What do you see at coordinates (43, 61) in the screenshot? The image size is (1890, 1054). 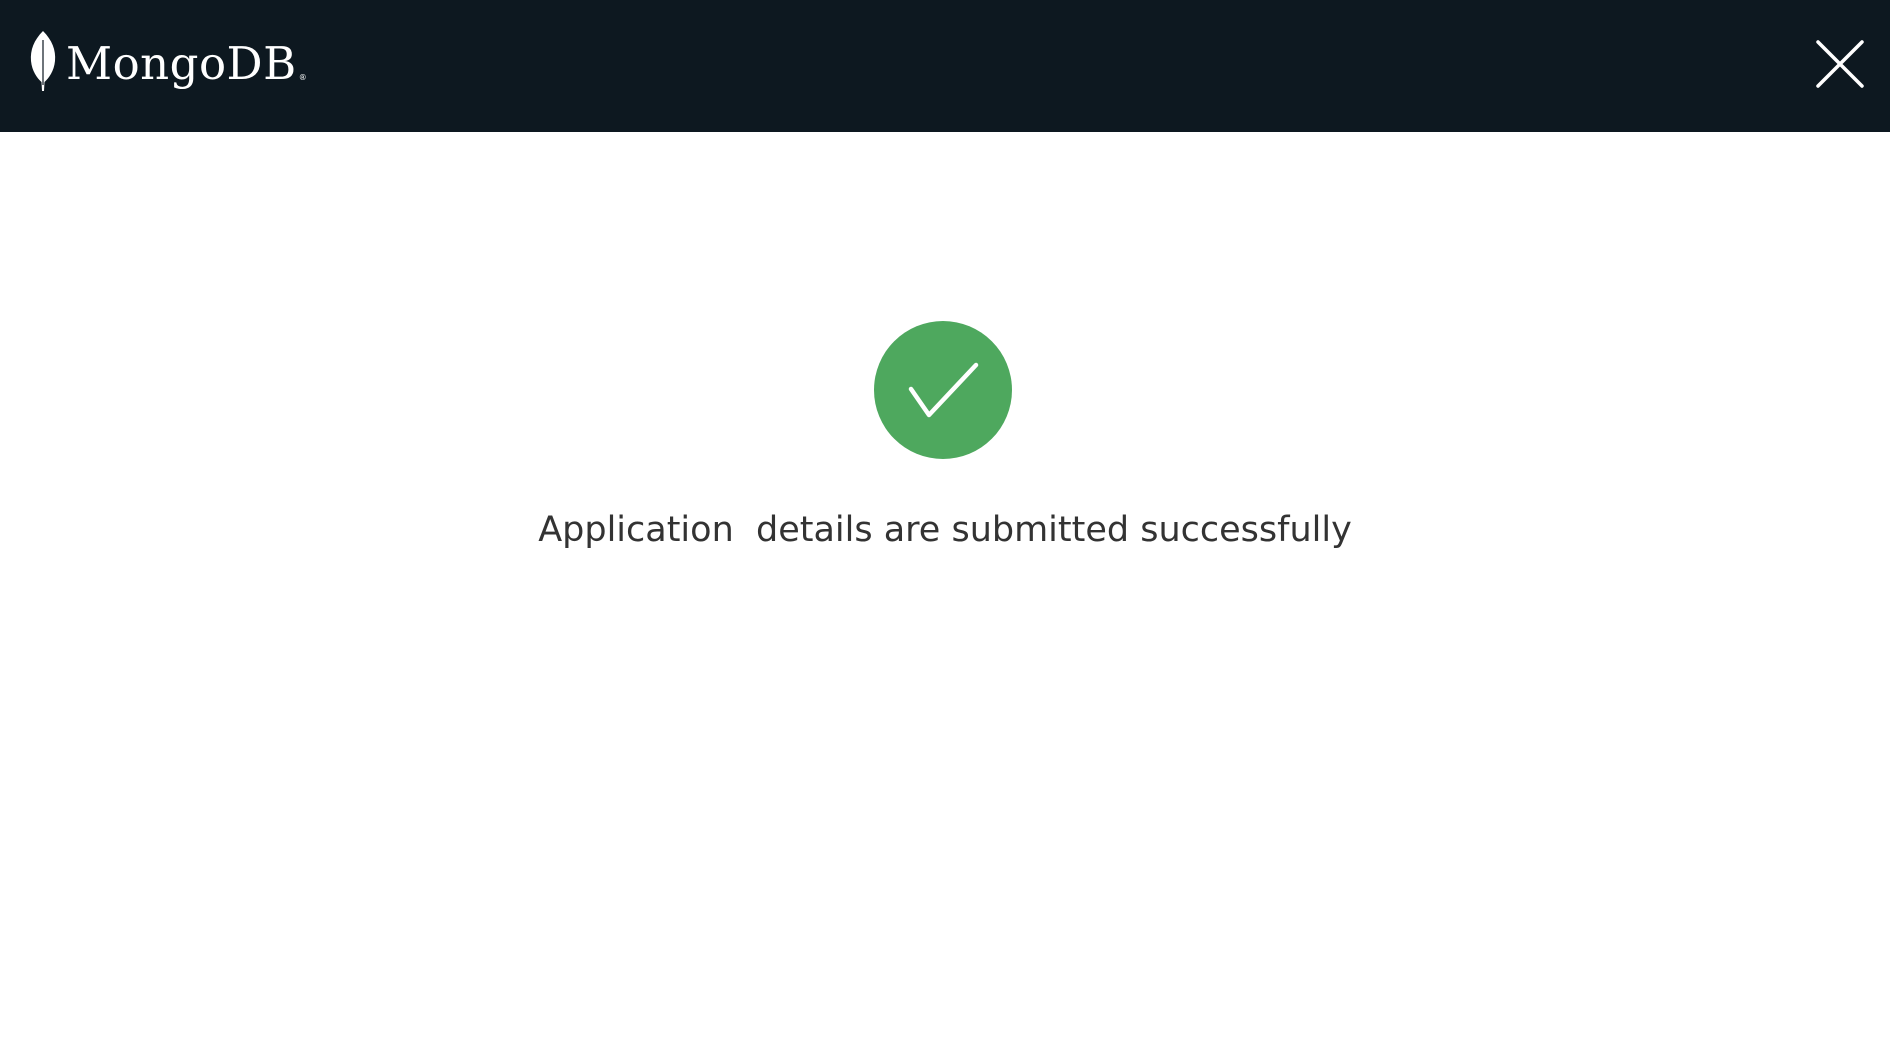 I see `leaf-icon` at bounding box center [43, 61].